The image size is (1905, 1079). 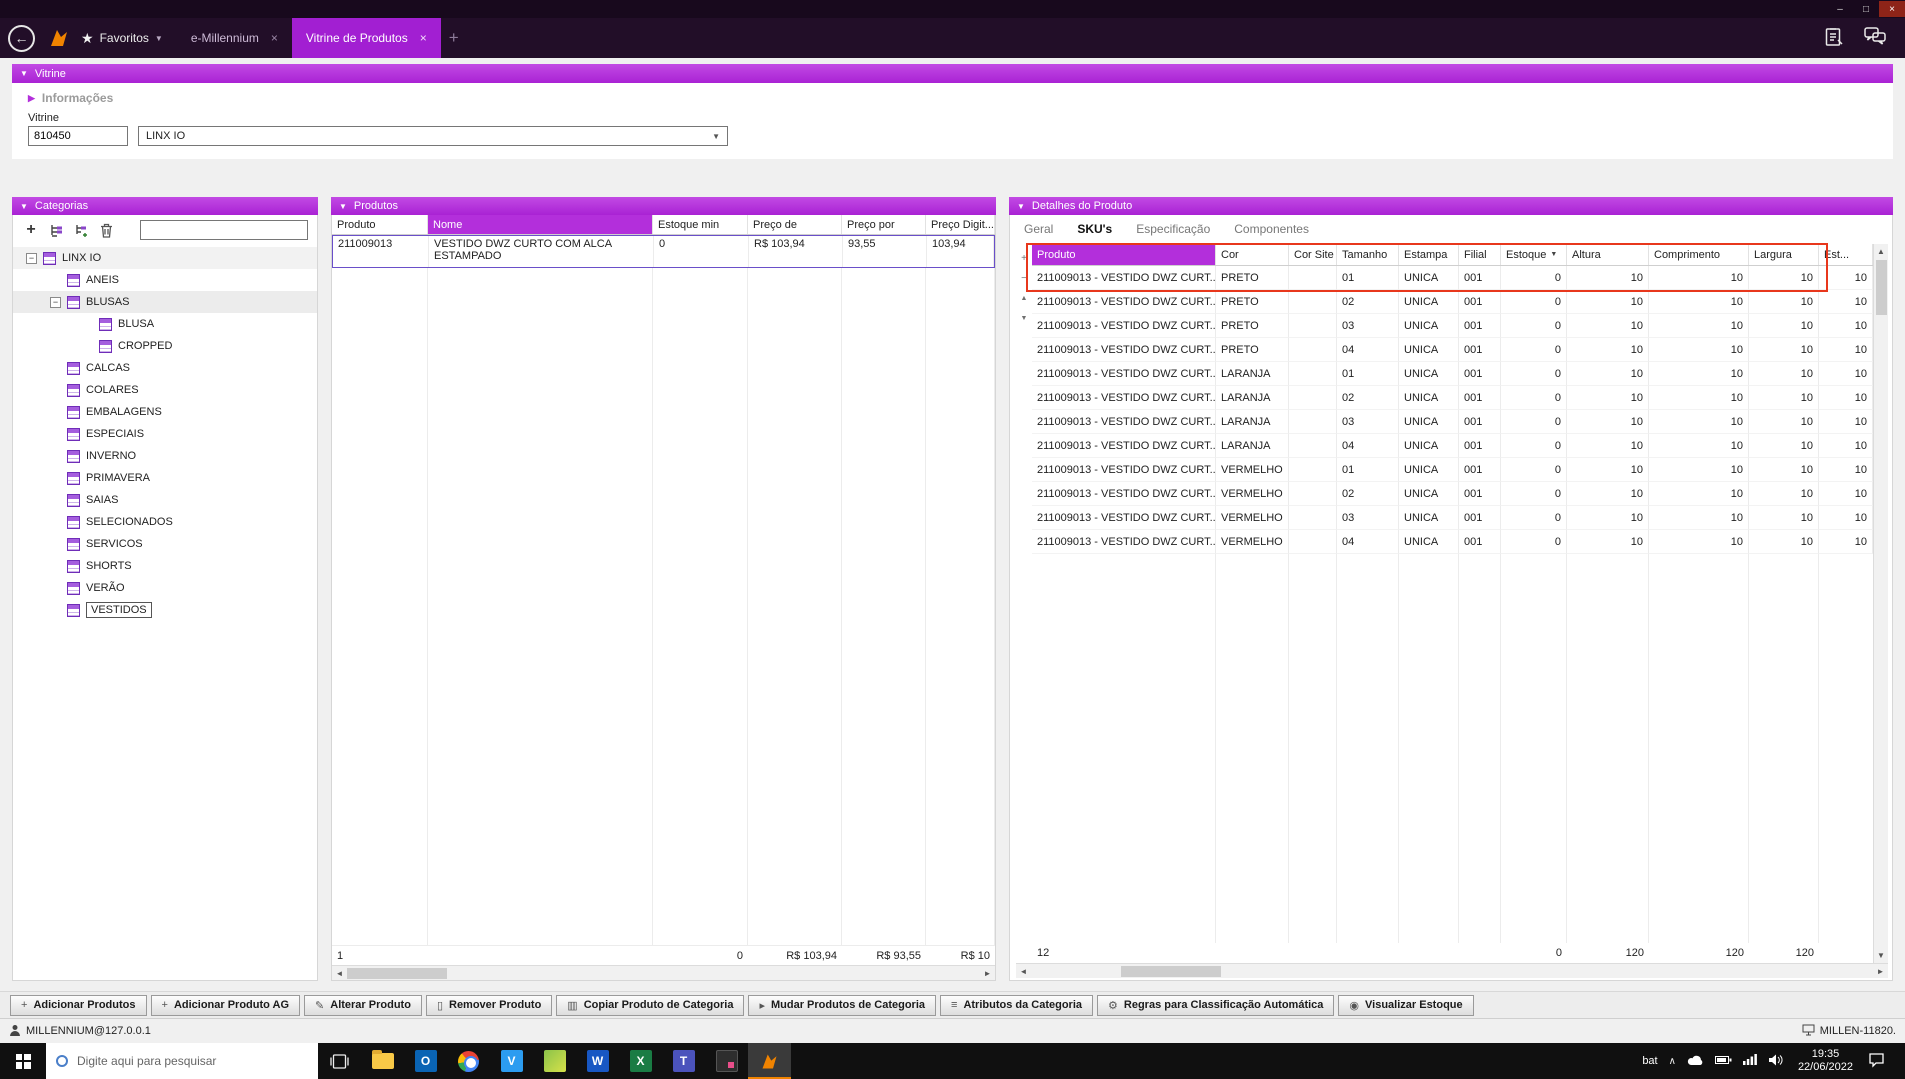 What do you see at coordinates (23, 1061) in the screenshot?
I see `start-button` at bounding box center [23, 1061].